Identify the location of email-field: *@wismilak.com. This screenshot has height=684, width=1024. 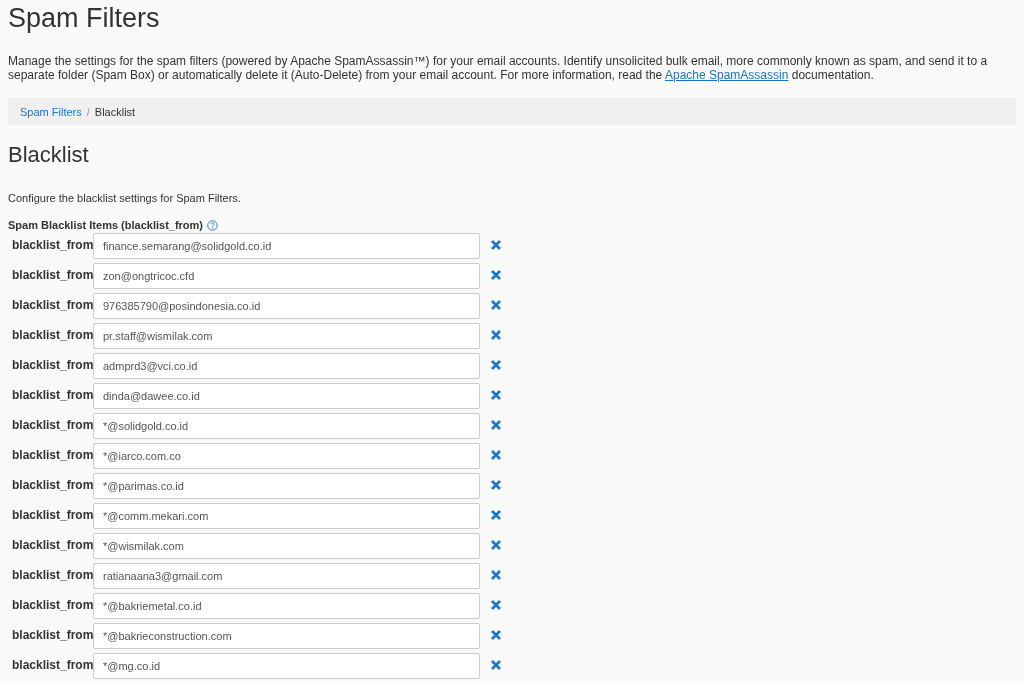
(286, 546).